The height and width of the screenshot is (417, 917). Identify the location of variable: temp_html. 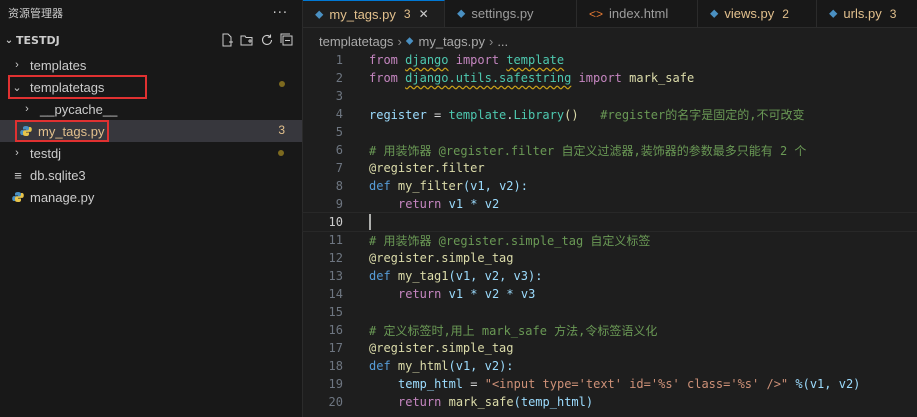
(431, 384).